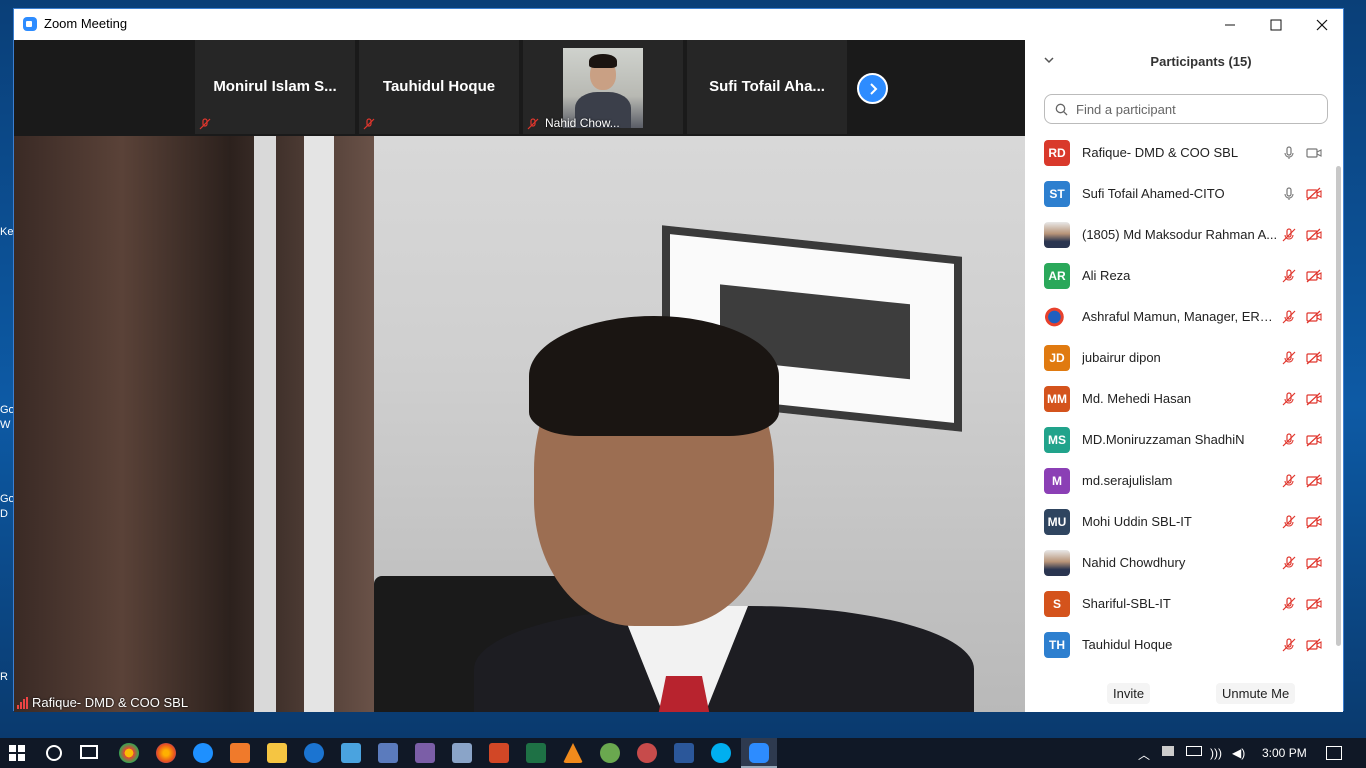 Image resolution: width=1366 pixels, height=768 pixels. What do you see at coordinates (4, 514) in the screenshot?
I see `desktop-icon-label: D` at bounding box center [4, 514].